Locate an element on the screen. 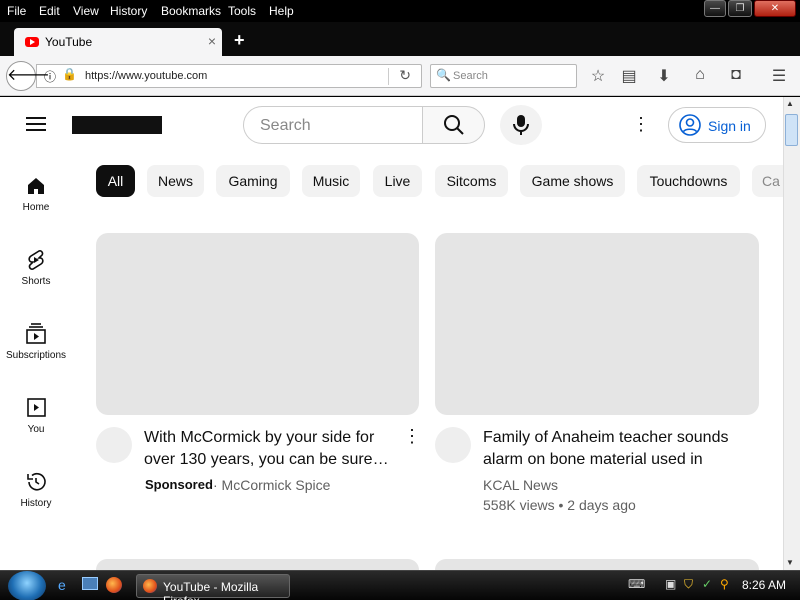 The width and height of the screenshot is (800, 600). account-icon is located at coordinates (690, 125).